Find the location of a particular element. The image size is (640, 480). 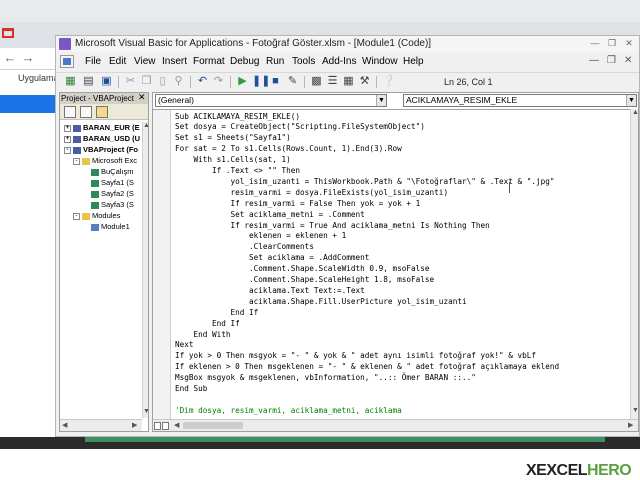

cut-icon: ✂ is located at coordinates (130, 81).